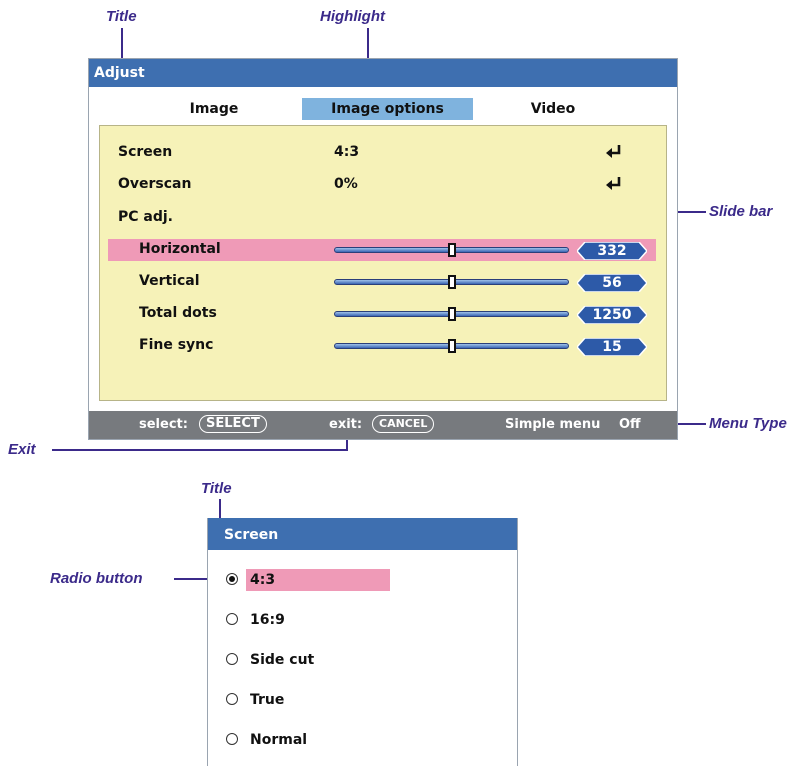 This screenshot has width=809, height=766. I want to click on tab-image: Image, so click(214, 109).